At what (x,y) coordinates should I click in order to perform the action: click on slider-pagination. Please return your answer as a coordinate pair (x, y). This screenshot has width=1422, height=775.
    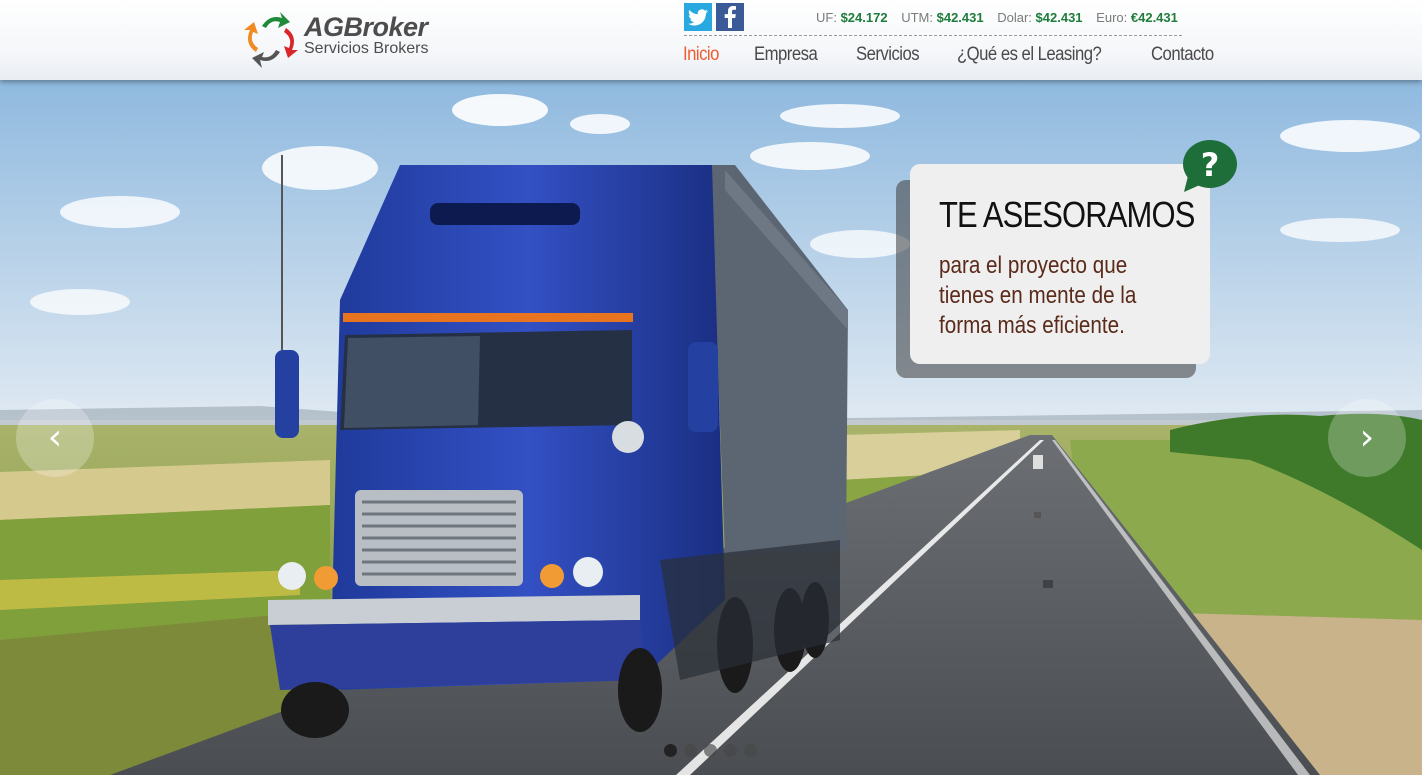
    Looking at the image, I should click on (710, 750).